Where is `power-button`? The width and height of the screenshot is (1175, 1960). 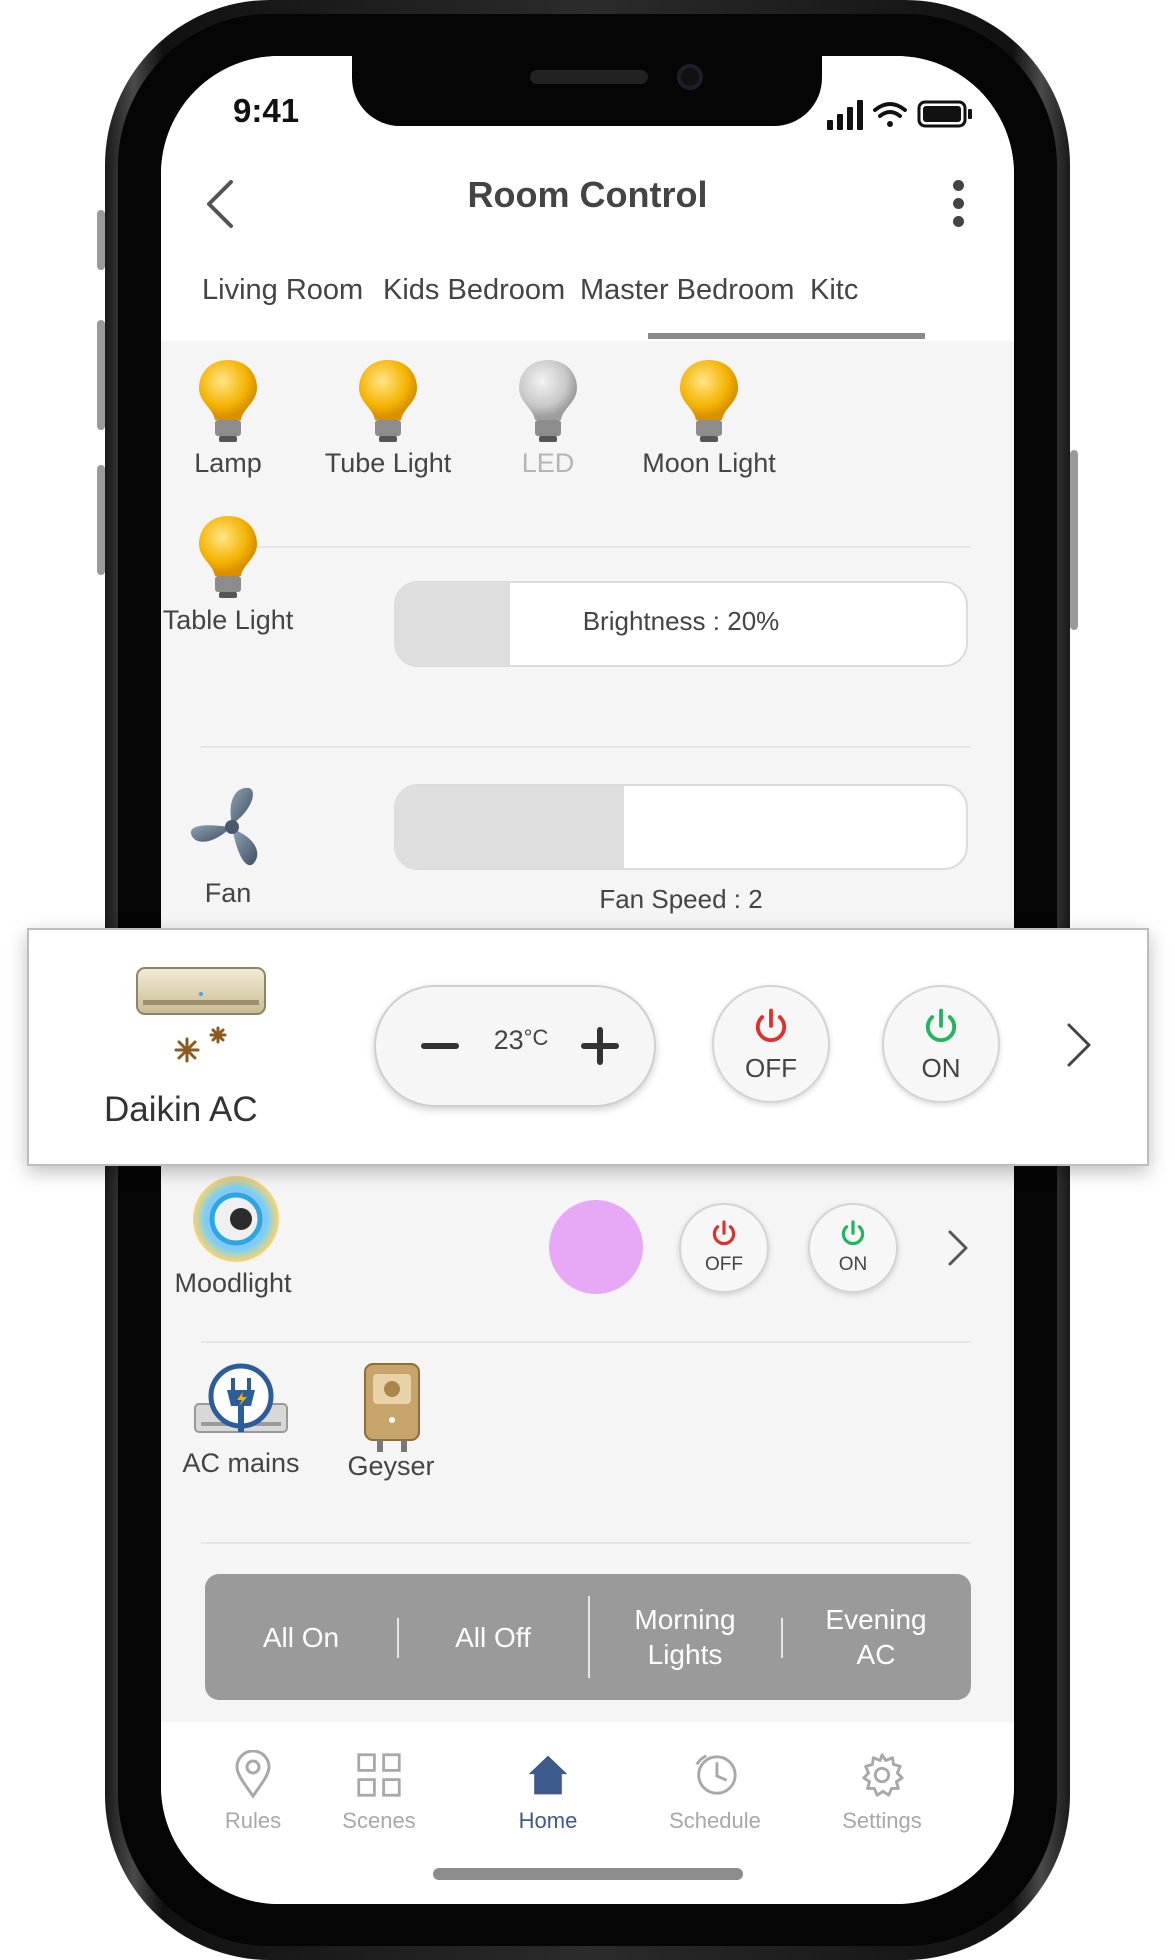 power-button is located at coordinates (1074, 540).